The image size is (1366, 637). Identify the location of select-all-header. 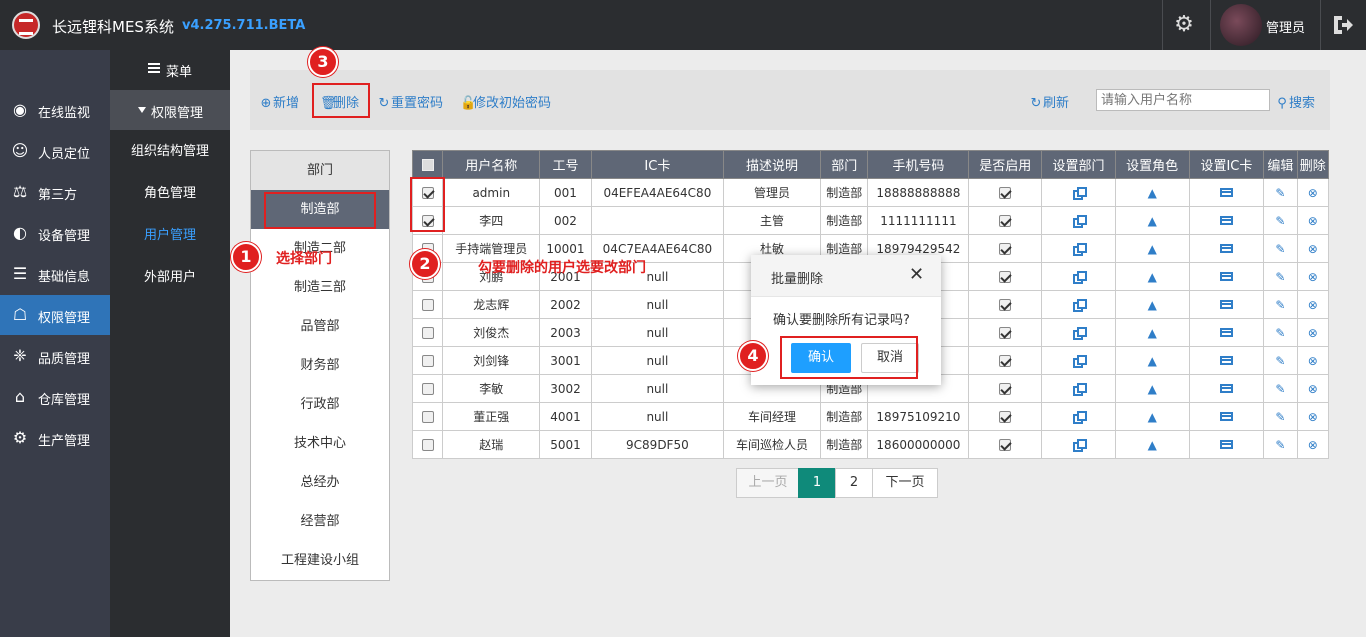
(427, 164).